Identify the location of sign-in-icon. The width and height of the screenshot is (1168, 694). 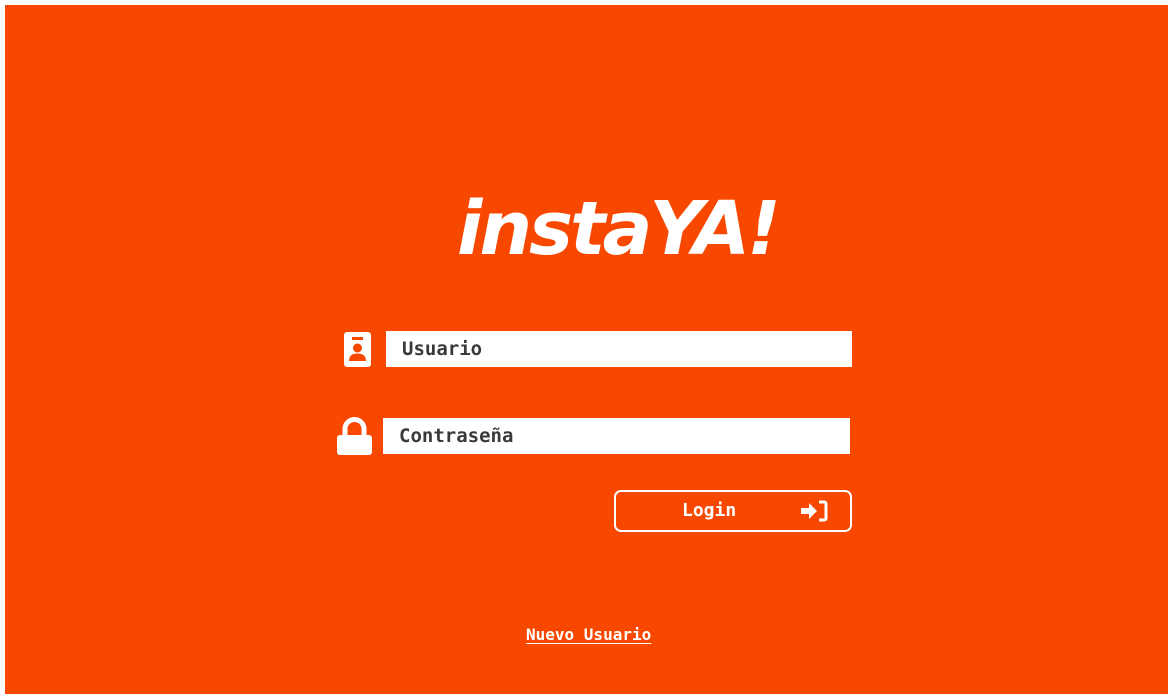
(814, 511).